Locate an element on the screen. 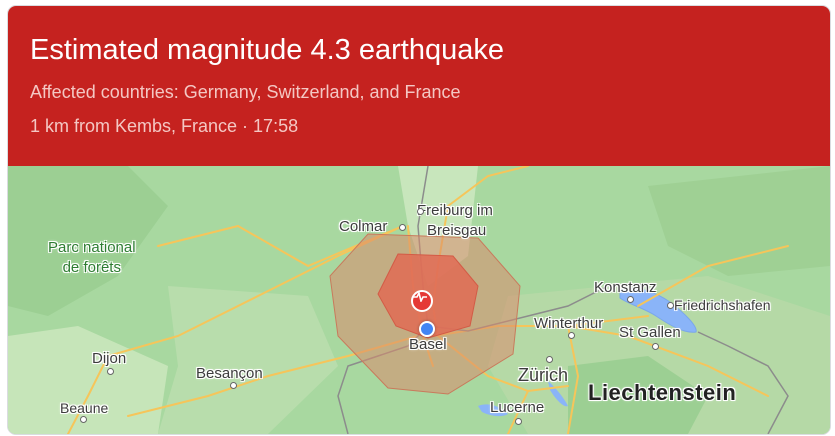  city-dot-winterthur is located at coordinates (571, 335).